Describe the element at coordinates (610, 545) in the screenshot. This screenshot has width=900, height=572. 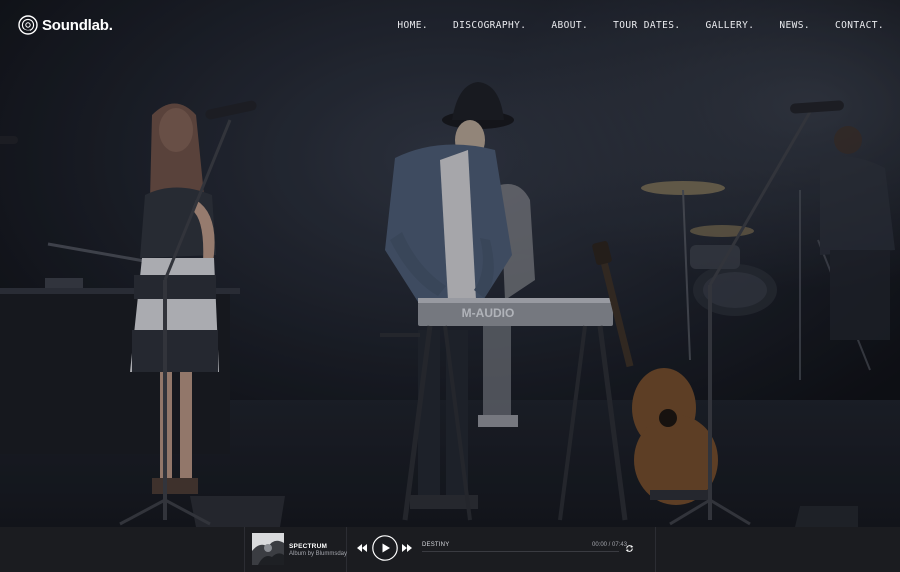
I see `time-display: 00:00 / 07:43` at that location.